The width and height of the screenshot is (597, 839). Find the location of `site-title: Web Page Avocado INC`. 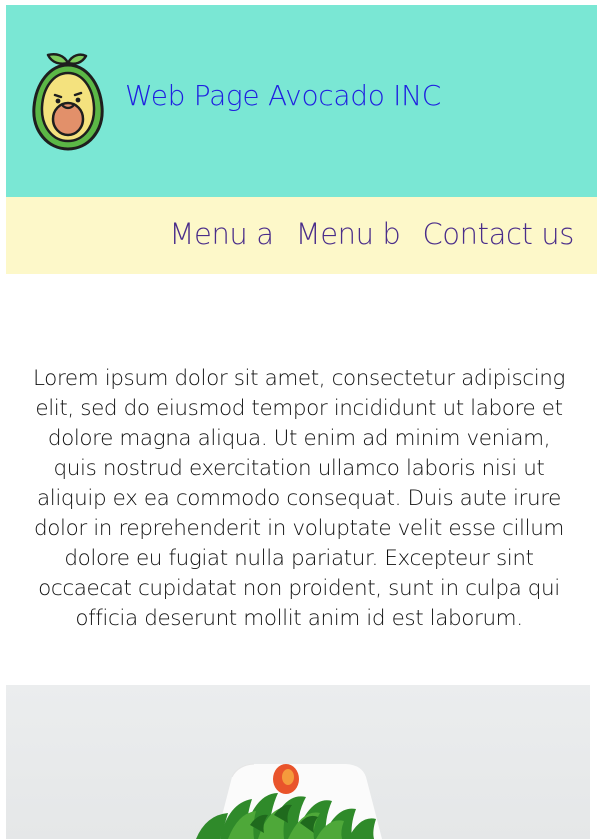

site-title: Web Page Avocado INC is located at coordinates (283, 95).